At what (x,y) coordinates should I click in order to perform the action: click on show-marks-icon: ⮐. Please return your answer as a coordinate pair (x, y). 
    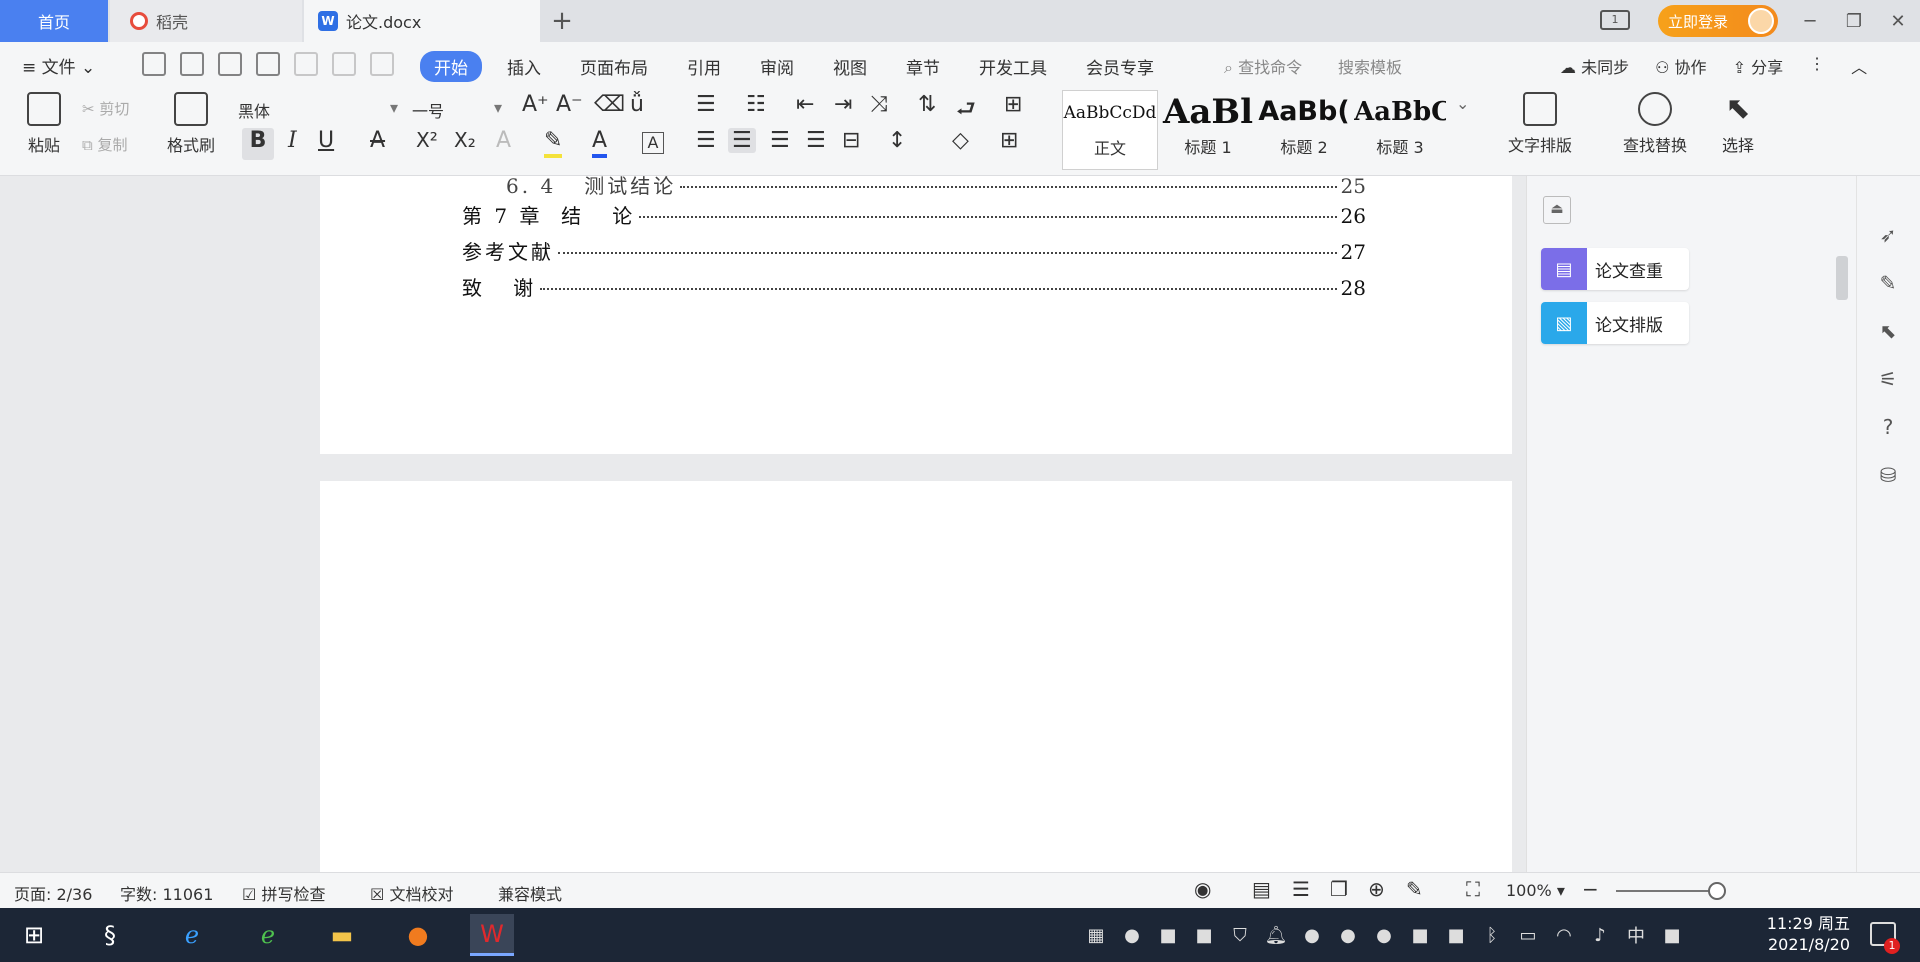
    Looking at the image, I should click on (966, 111).